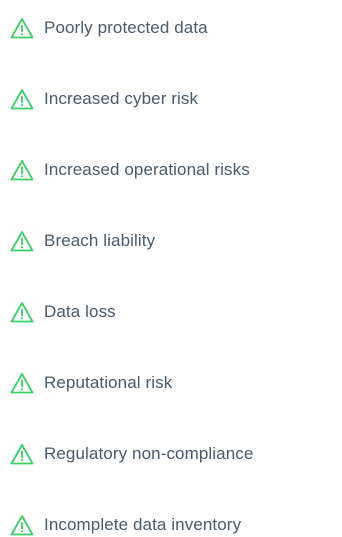  I want to click on risk-label: Reputational risk, so click(108, 382).